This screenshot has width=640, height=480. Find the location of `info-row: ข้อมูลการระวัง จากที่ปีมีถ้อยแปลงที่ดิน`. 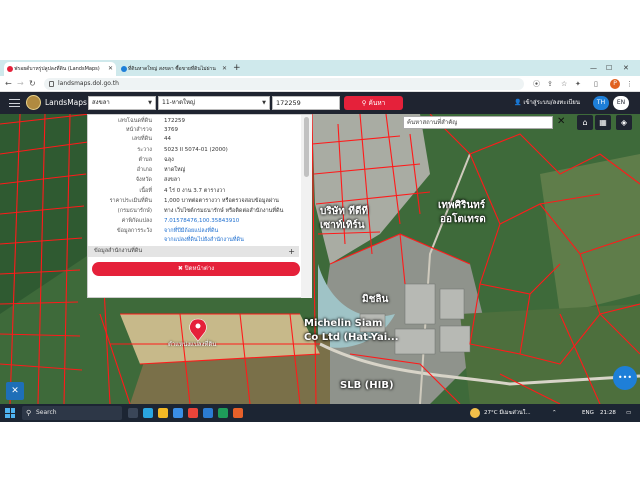

info-row: ข้อมูลการระวัง จากที่ปีมีถ้อยแปลงที่ดิน is located at coordinates (167, 231).